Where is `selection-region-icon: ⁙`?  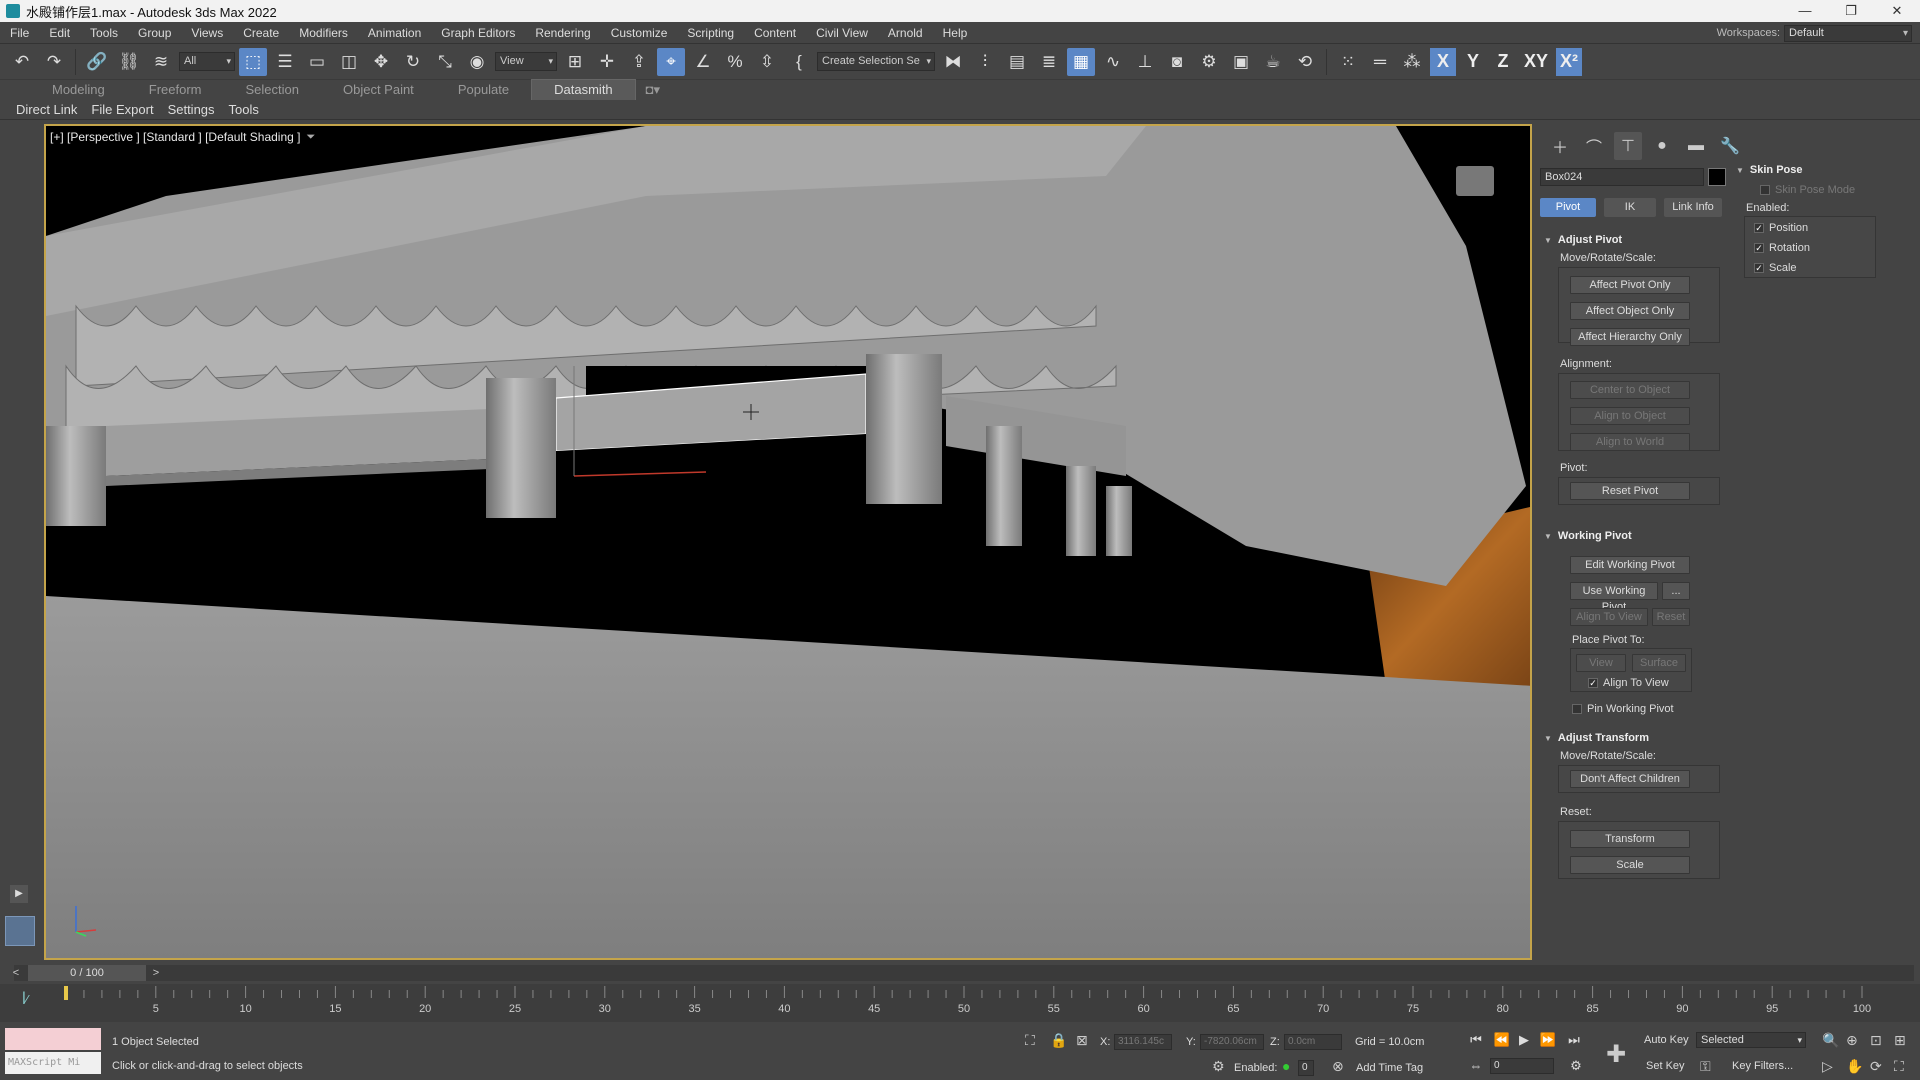
selection-region-icon: ⁙ is located at coordinates (1348, 62).